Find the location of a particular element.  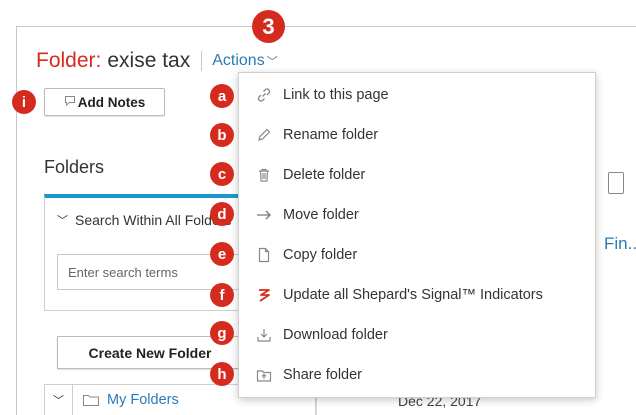

menu-item-label: Delete folder is located at coordinates (324, 175).